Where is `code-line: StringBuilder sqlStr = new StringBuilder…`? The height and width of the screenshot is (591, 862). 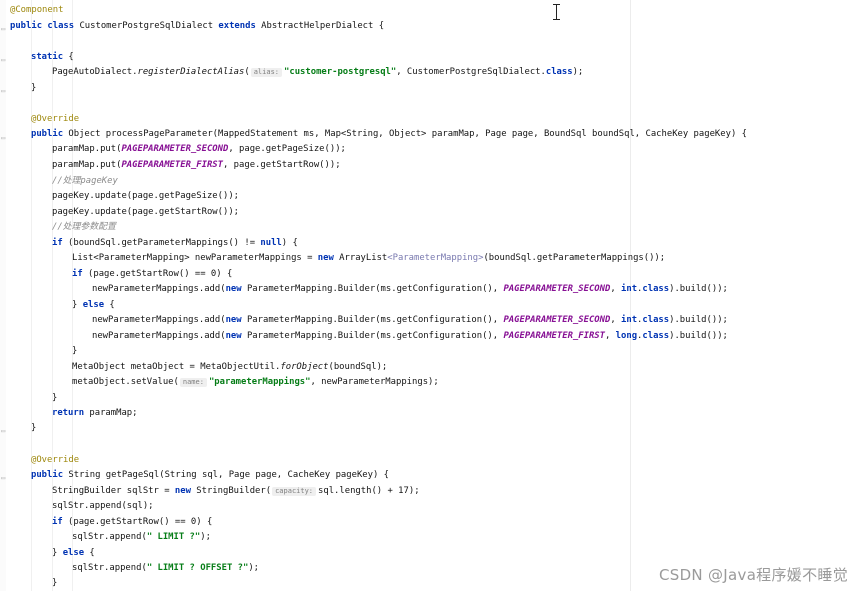 code-line: StringBuilder sqlStr = new StringBuilder… is located at coordinates (236, 491).